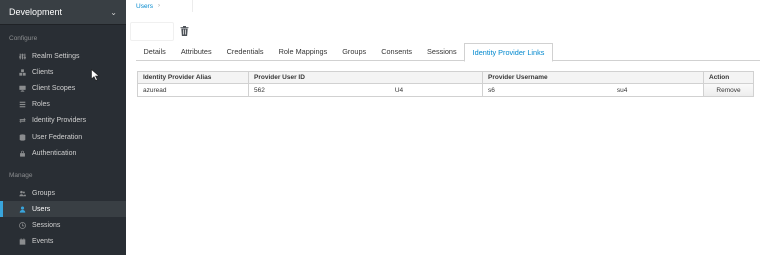  I want to click on cubes-icon, so click(22, 72).